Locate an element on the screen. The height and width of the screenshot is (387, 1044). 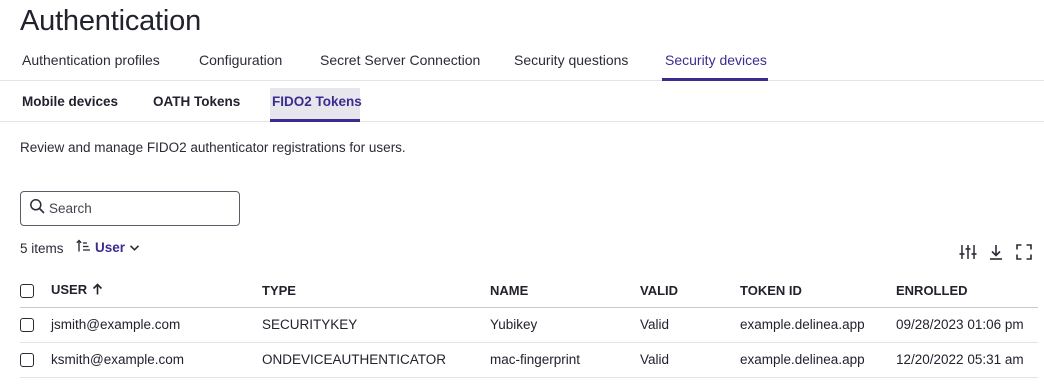
item-count: 5 items is located at coordinates (42, 248).